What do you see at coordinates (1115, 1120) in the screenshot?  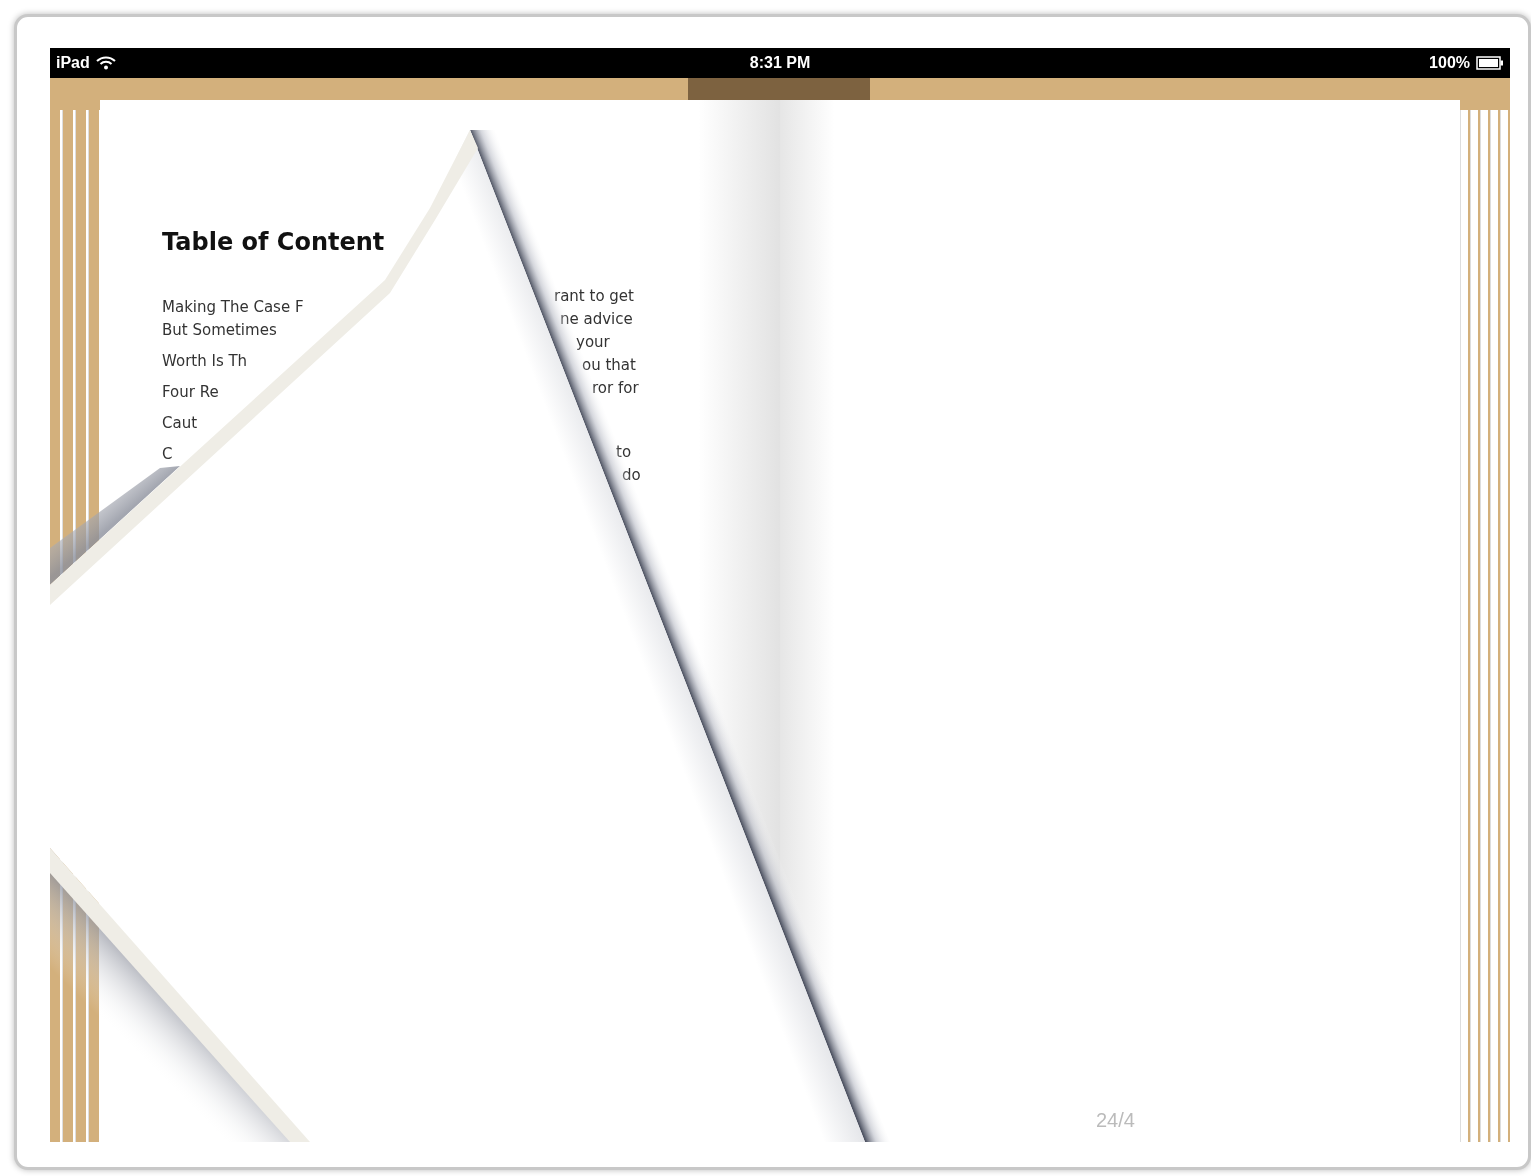 I see `page-number: 24/4` at bounding box center [1115, 1120].